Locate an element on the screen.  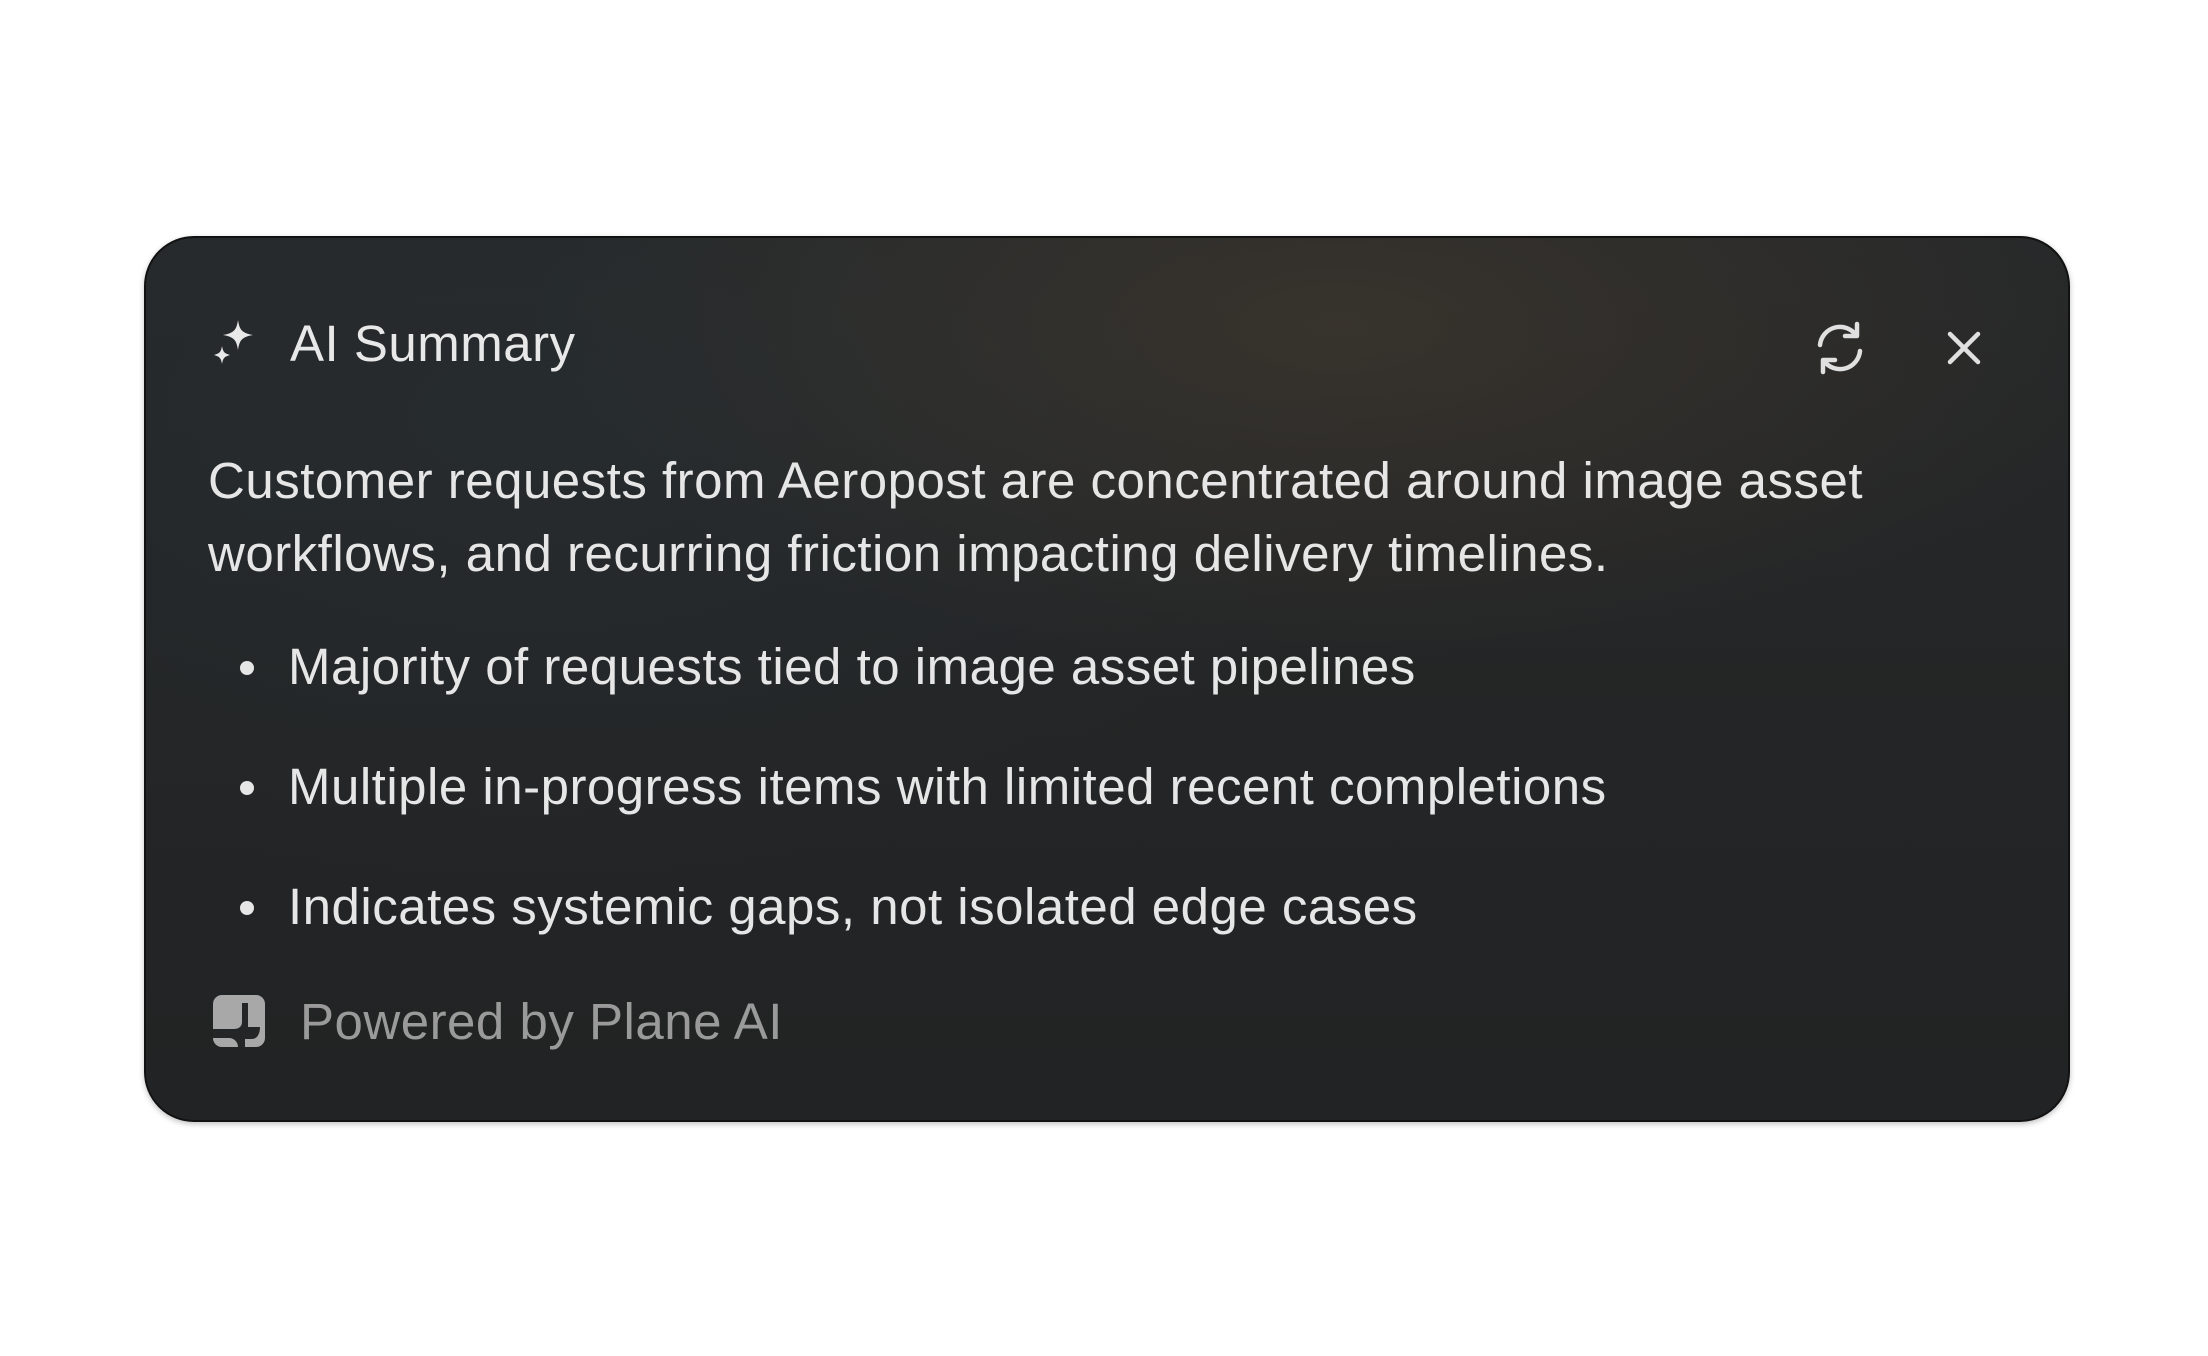
sparkle-icon is located at coordinates (235, 343).